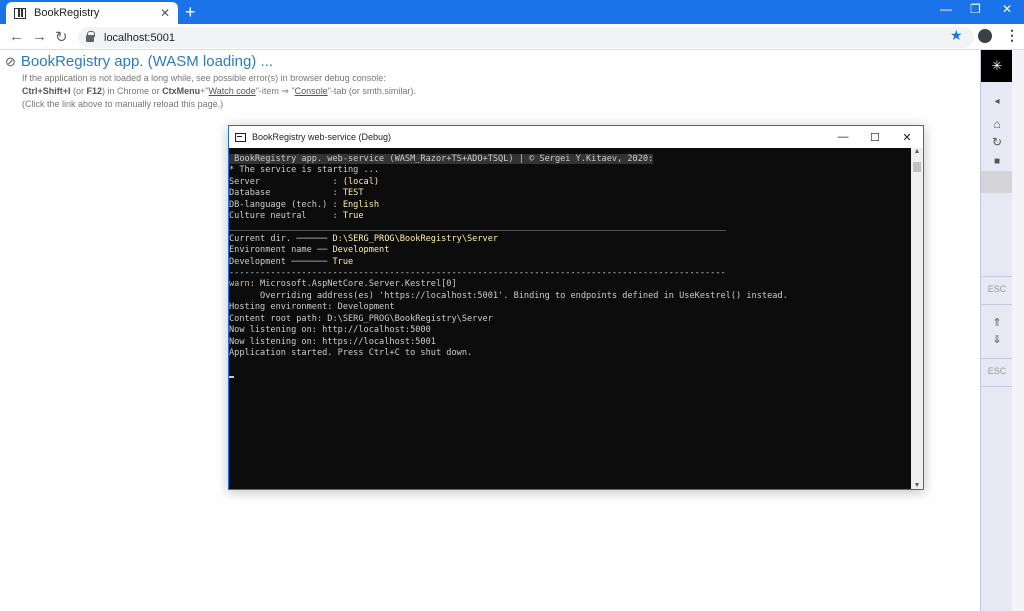 This screenshot has height=611, width=1024. I want to click on browser-toolbar: ← → ↻ localhost:5001 ★ ⋮, so click(512, 37).